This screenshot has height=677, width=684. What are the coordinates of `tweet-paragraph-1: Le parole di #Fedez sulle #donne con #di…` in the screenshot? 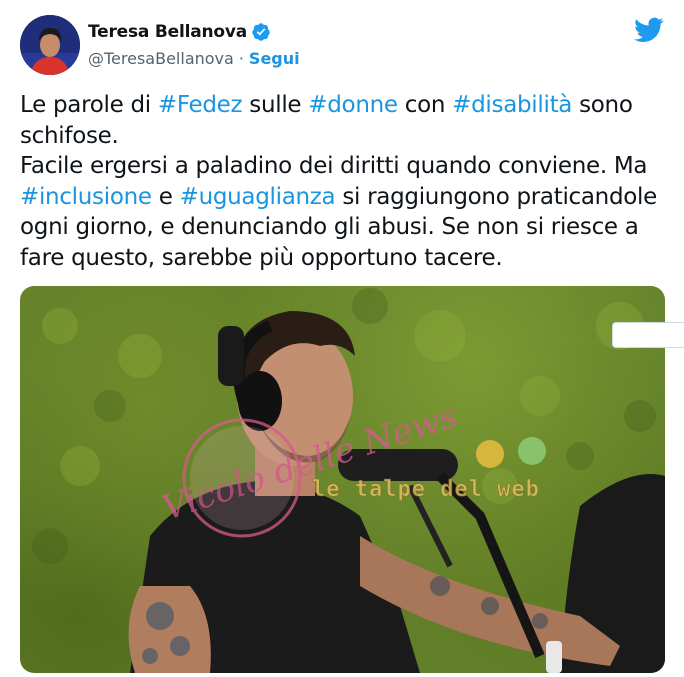 It's located at (326, 120).